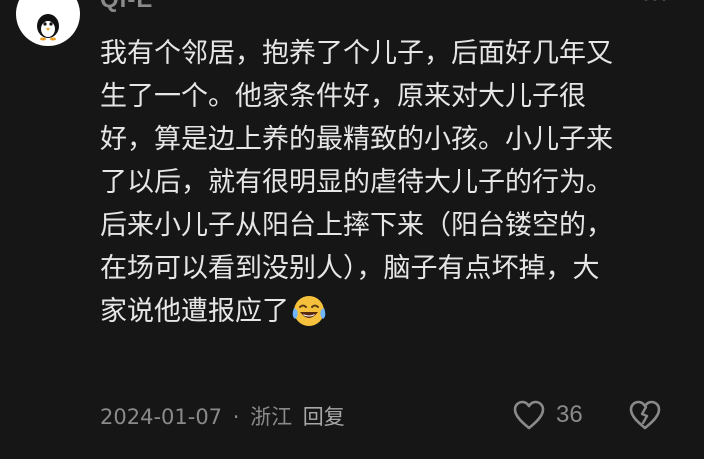 This screenshot has height=459, width=704. I want to click on comment-meta: 2024-01-07 · 浙江 回复, so click(224, 416).